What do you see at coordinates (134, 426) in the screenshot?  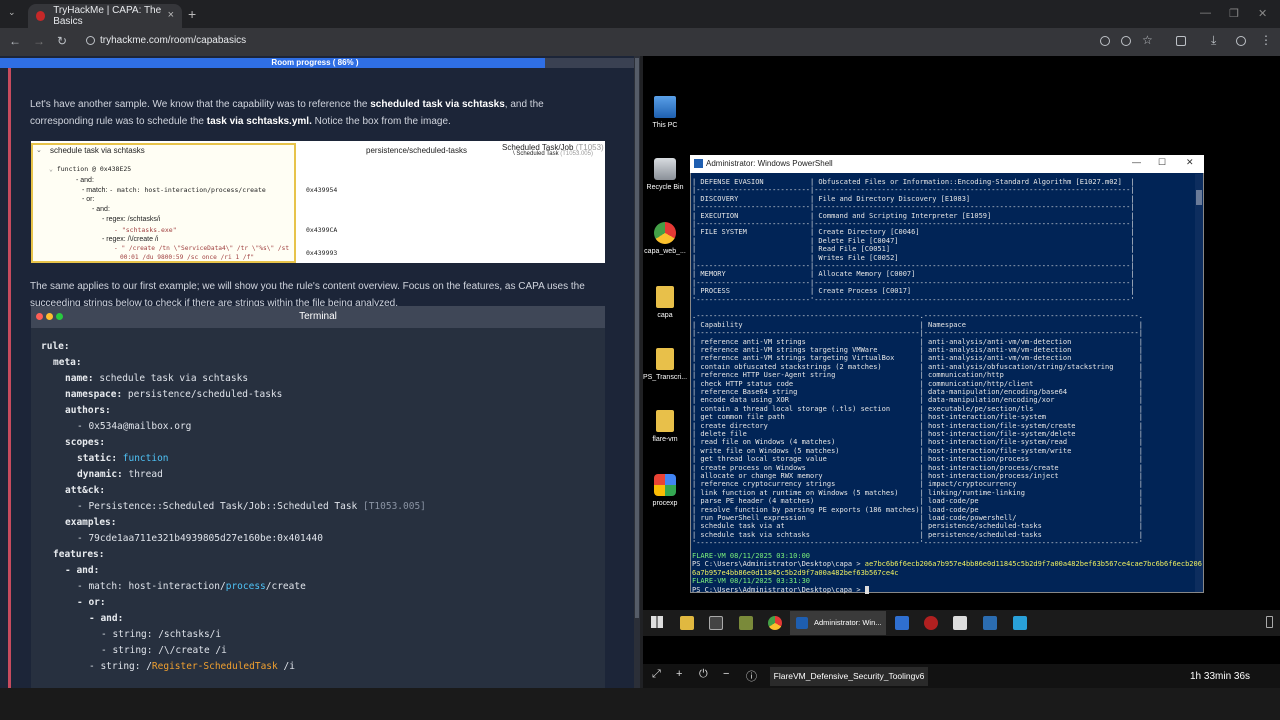 I see `terminal-line: - 0x534a@mailbox.org` at bounding box center [134, 426].